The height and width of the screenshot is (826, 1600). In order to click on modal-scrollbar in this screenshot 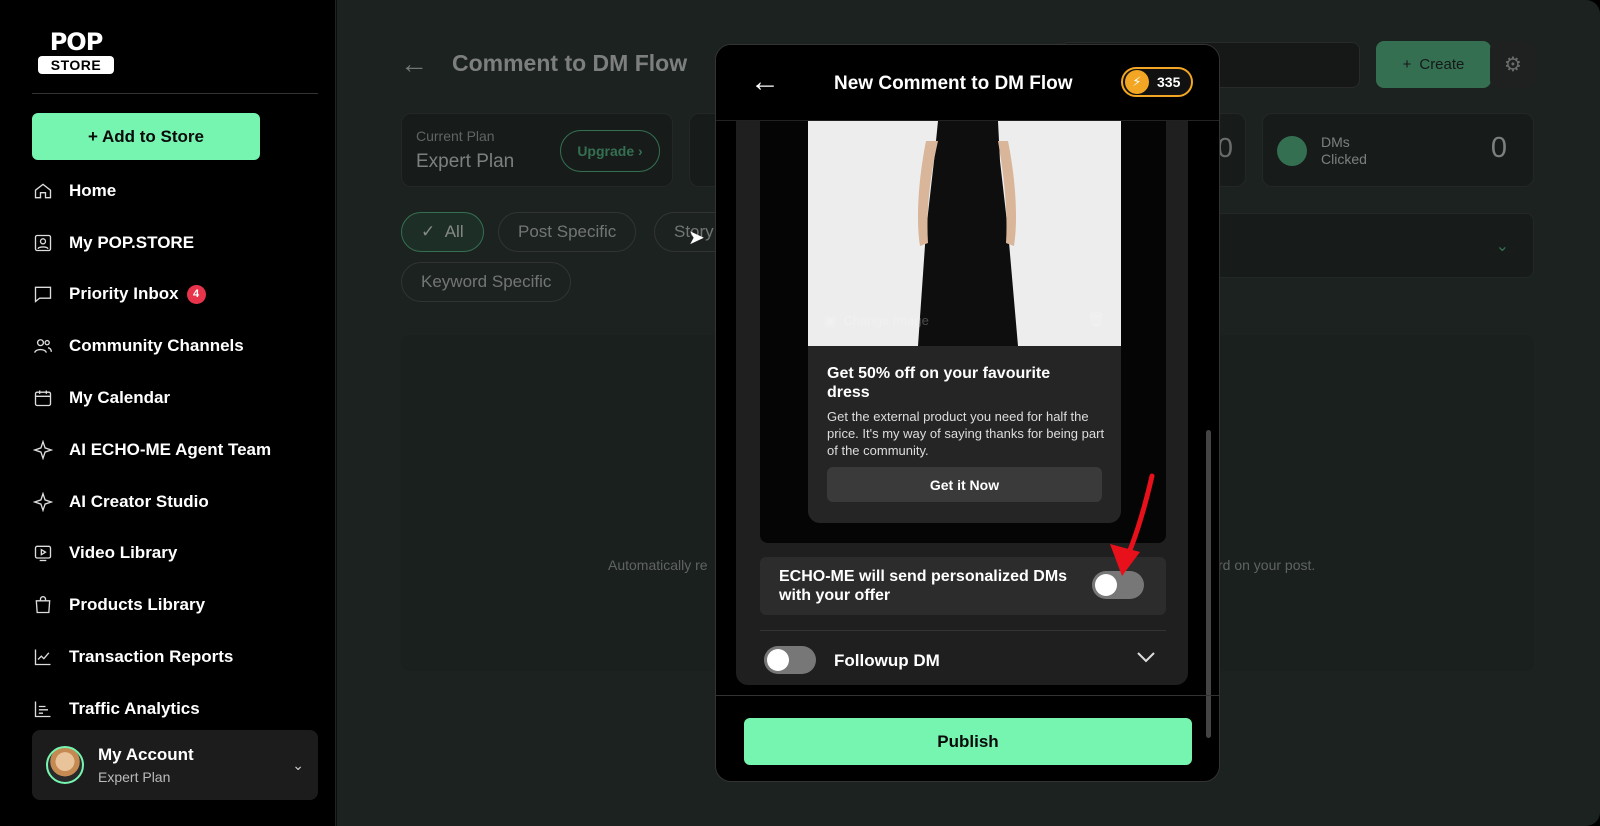, I will do `click(1208, 584)`.